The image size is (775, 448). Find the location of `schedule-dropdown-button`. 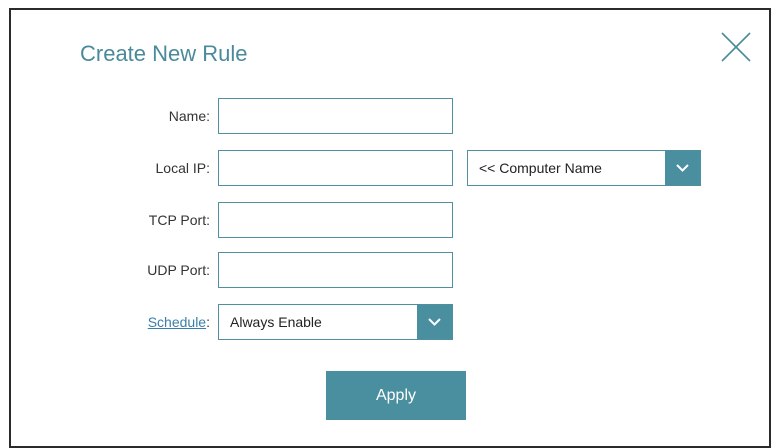

schedule-dropdown-button is located at coordinates (434, 322).